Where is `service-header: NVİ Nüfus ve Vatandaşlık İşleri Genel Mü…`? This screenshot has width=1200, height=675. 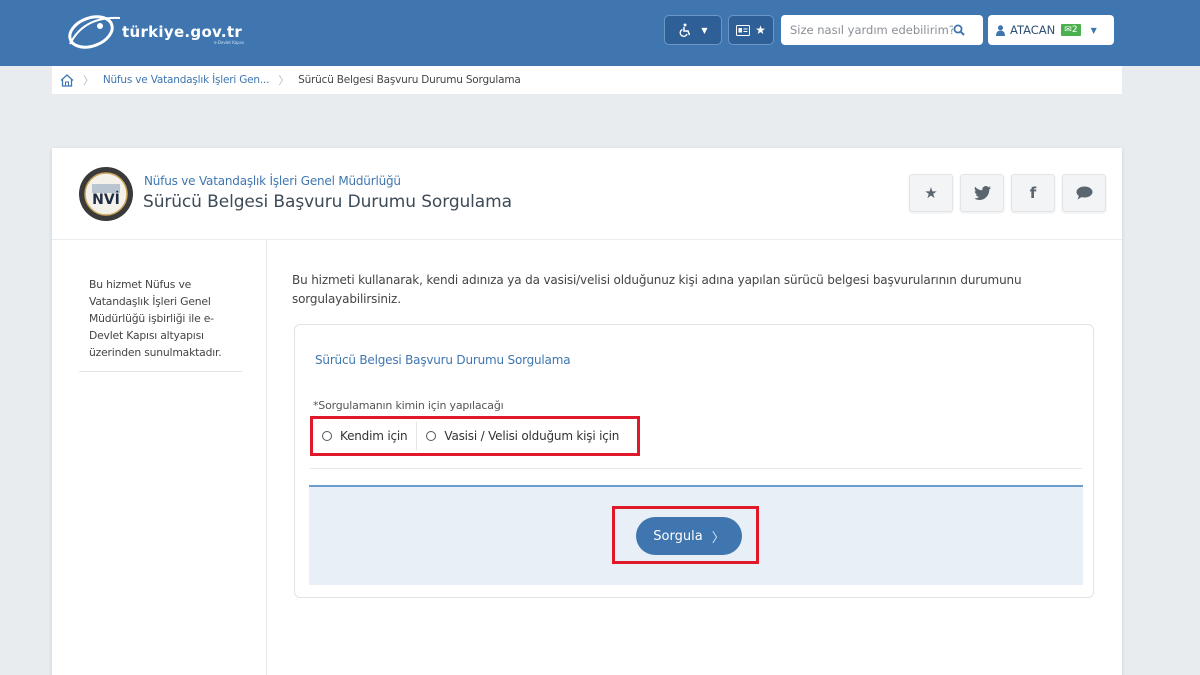 service-header: NVİ Nüfus ve Vatandaşlık İşleri Genel Mü… is located at coordinates (587, 194).